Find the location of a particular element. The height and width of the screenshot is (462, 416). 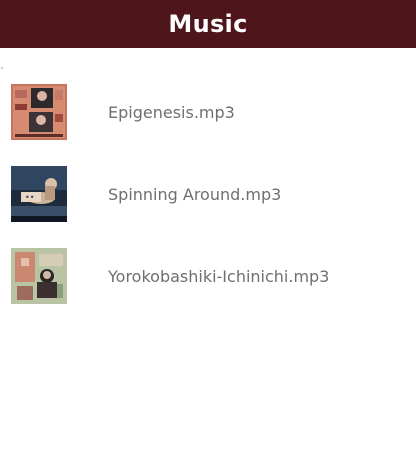

app-title-bar: Music is located at coordinates (208, 24).